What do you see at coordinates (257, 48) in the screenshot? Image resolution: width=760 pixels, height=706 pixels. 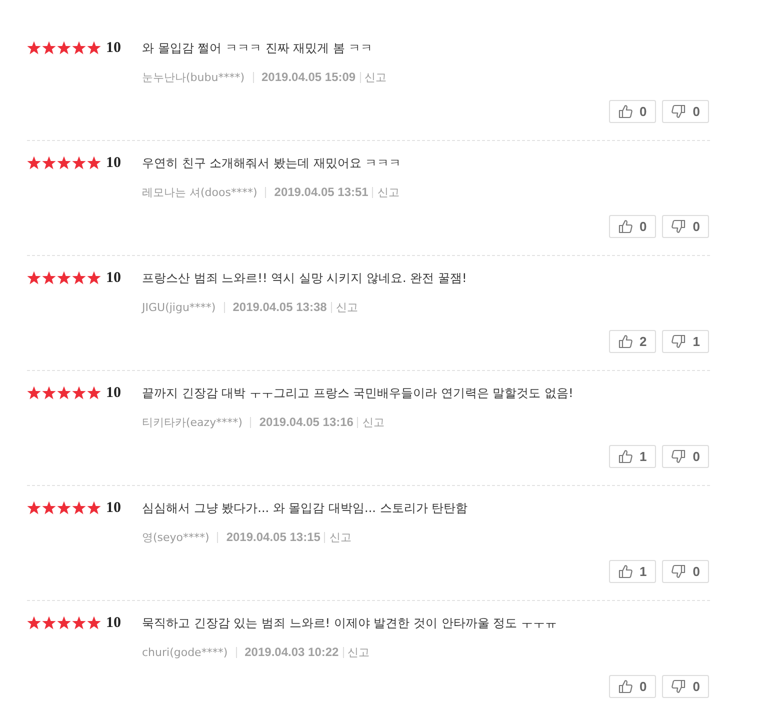 I see `review-text: 와 몰입감 쩔어 ㅋㅋㅋ 진짜 재밌게 봄 ㅋㅋ` at bounding box center [257, 48].